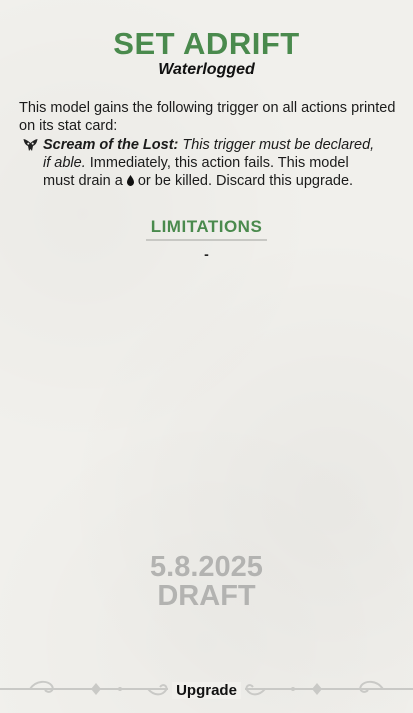 The height and width of the screenshot is (713, 413). What do you see at coordinates (206, 69) in the screenshot?
I see `card-subtitle: Waterlogged` at bounding box center [206, 69].